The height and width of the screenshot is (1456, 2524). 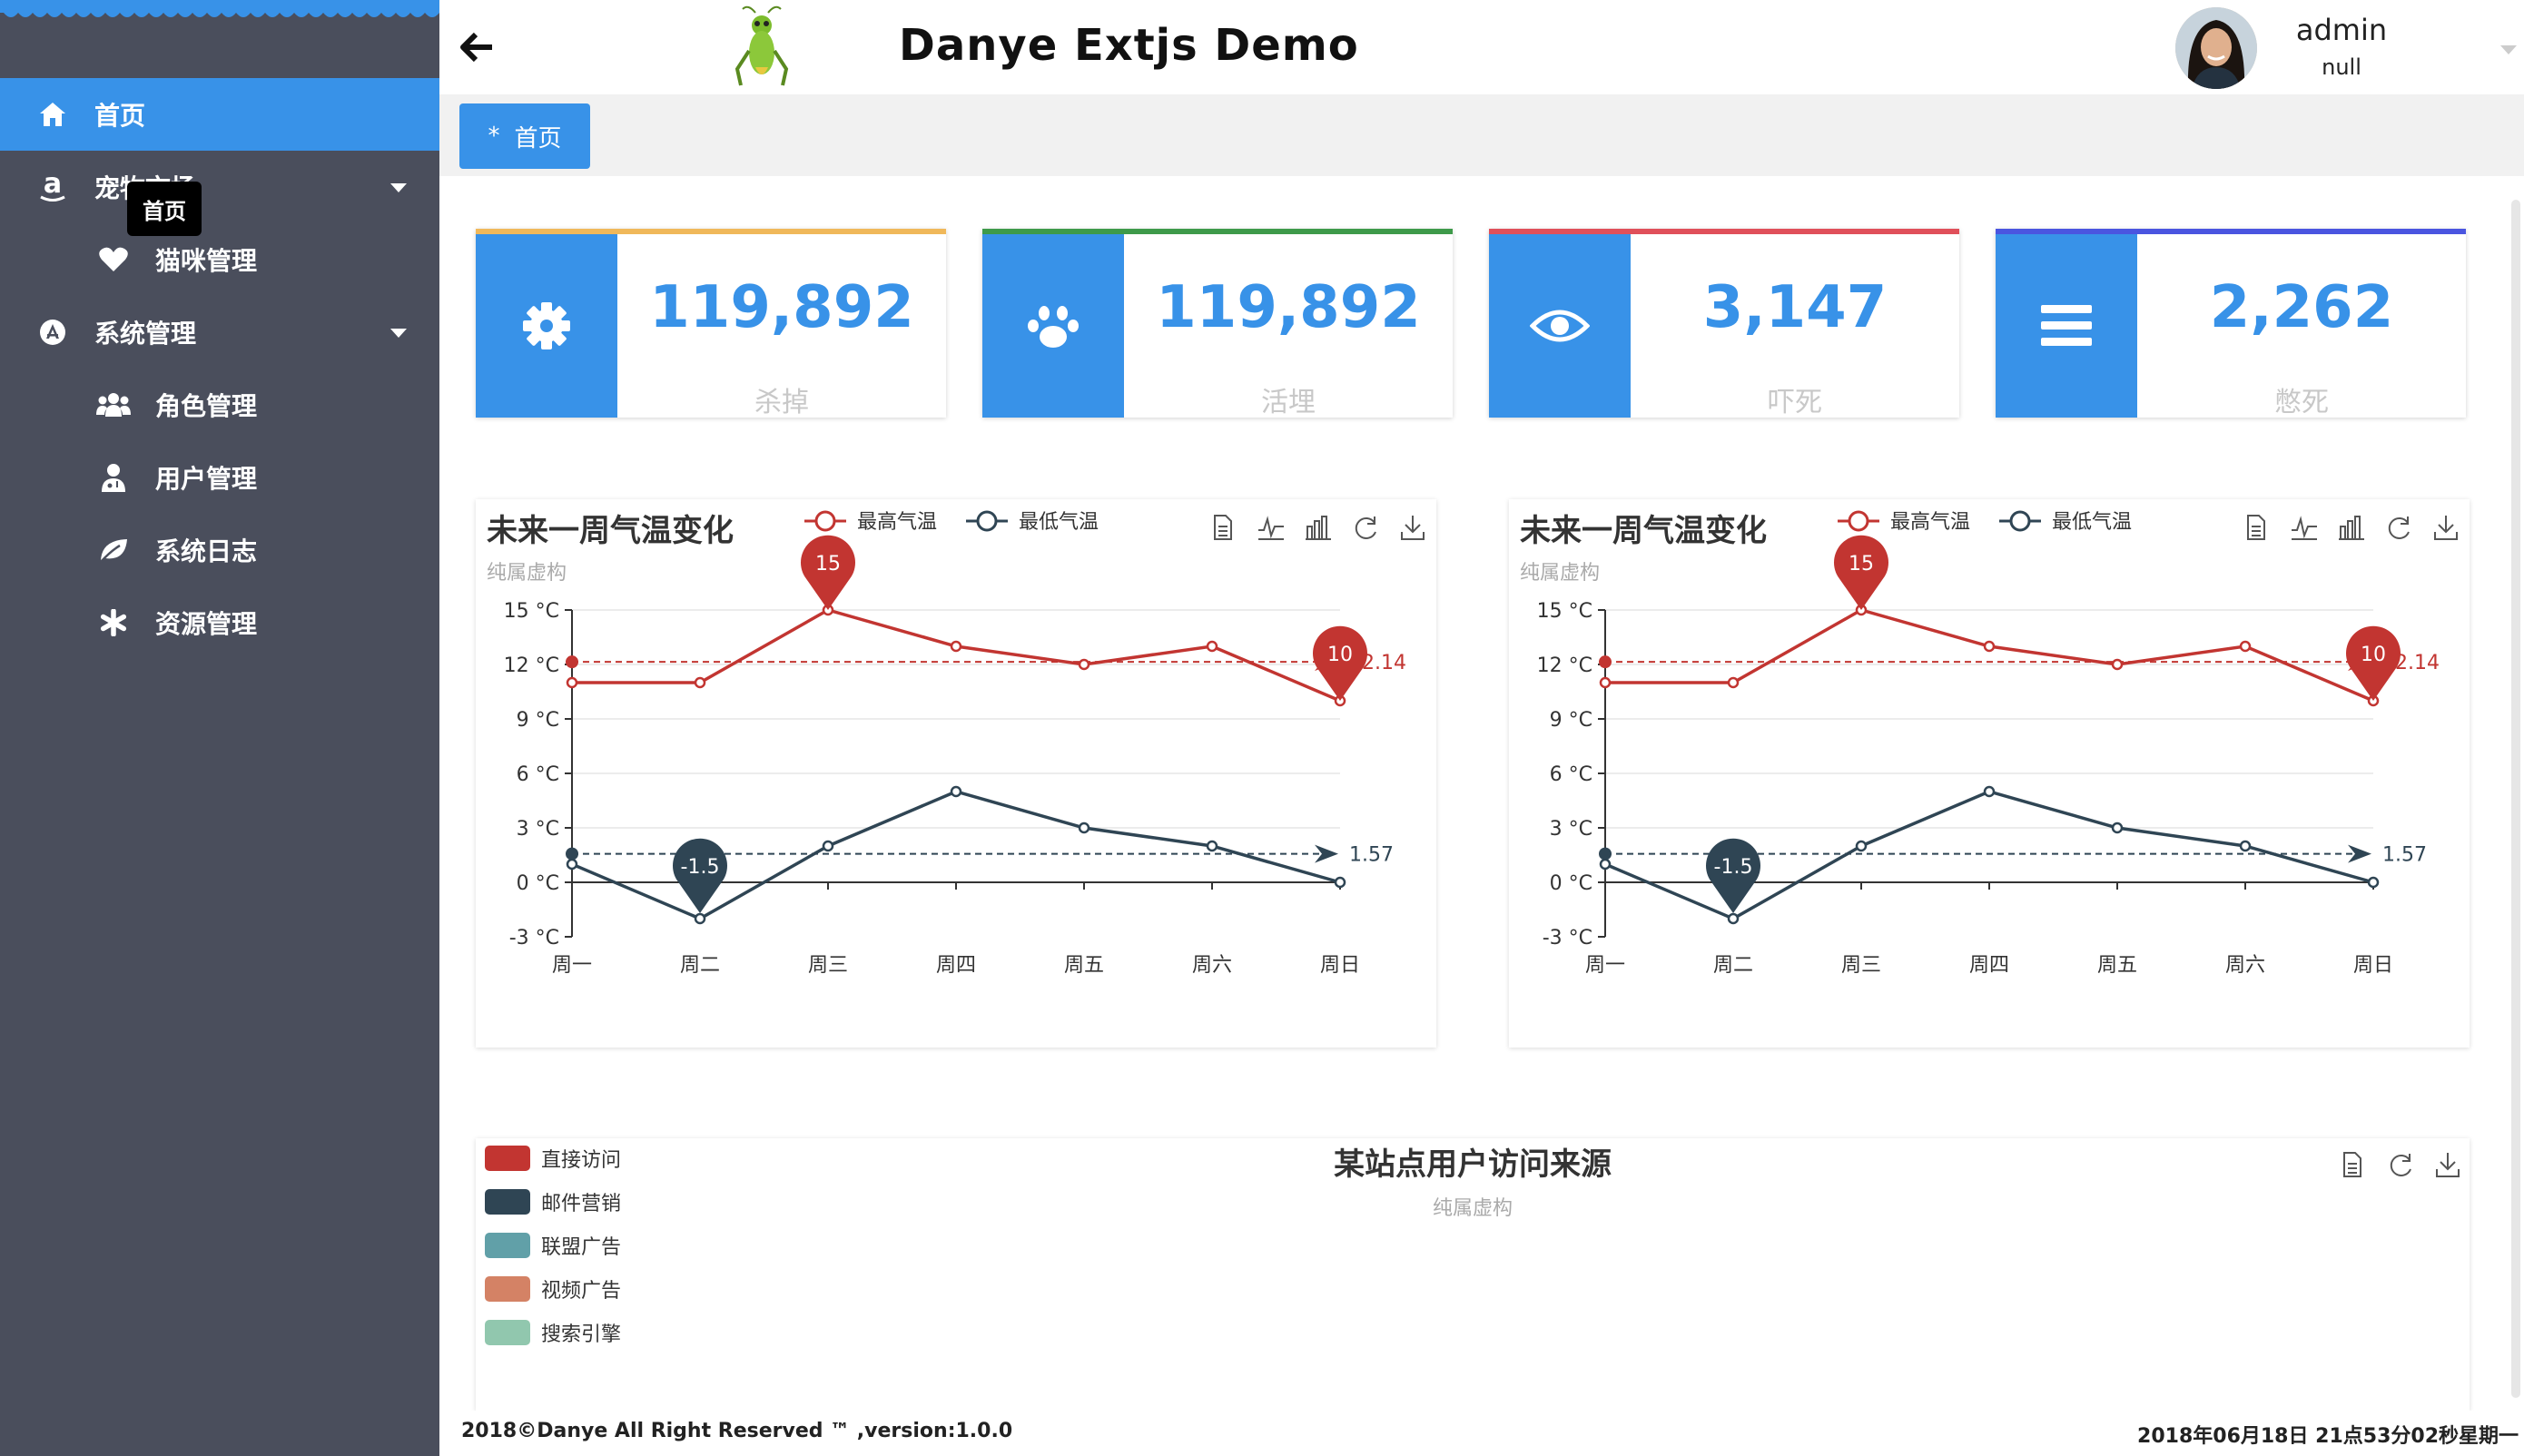 I want to click on sidebar-item-cat-management: 猫咪管理, so click(x=219, y=259).